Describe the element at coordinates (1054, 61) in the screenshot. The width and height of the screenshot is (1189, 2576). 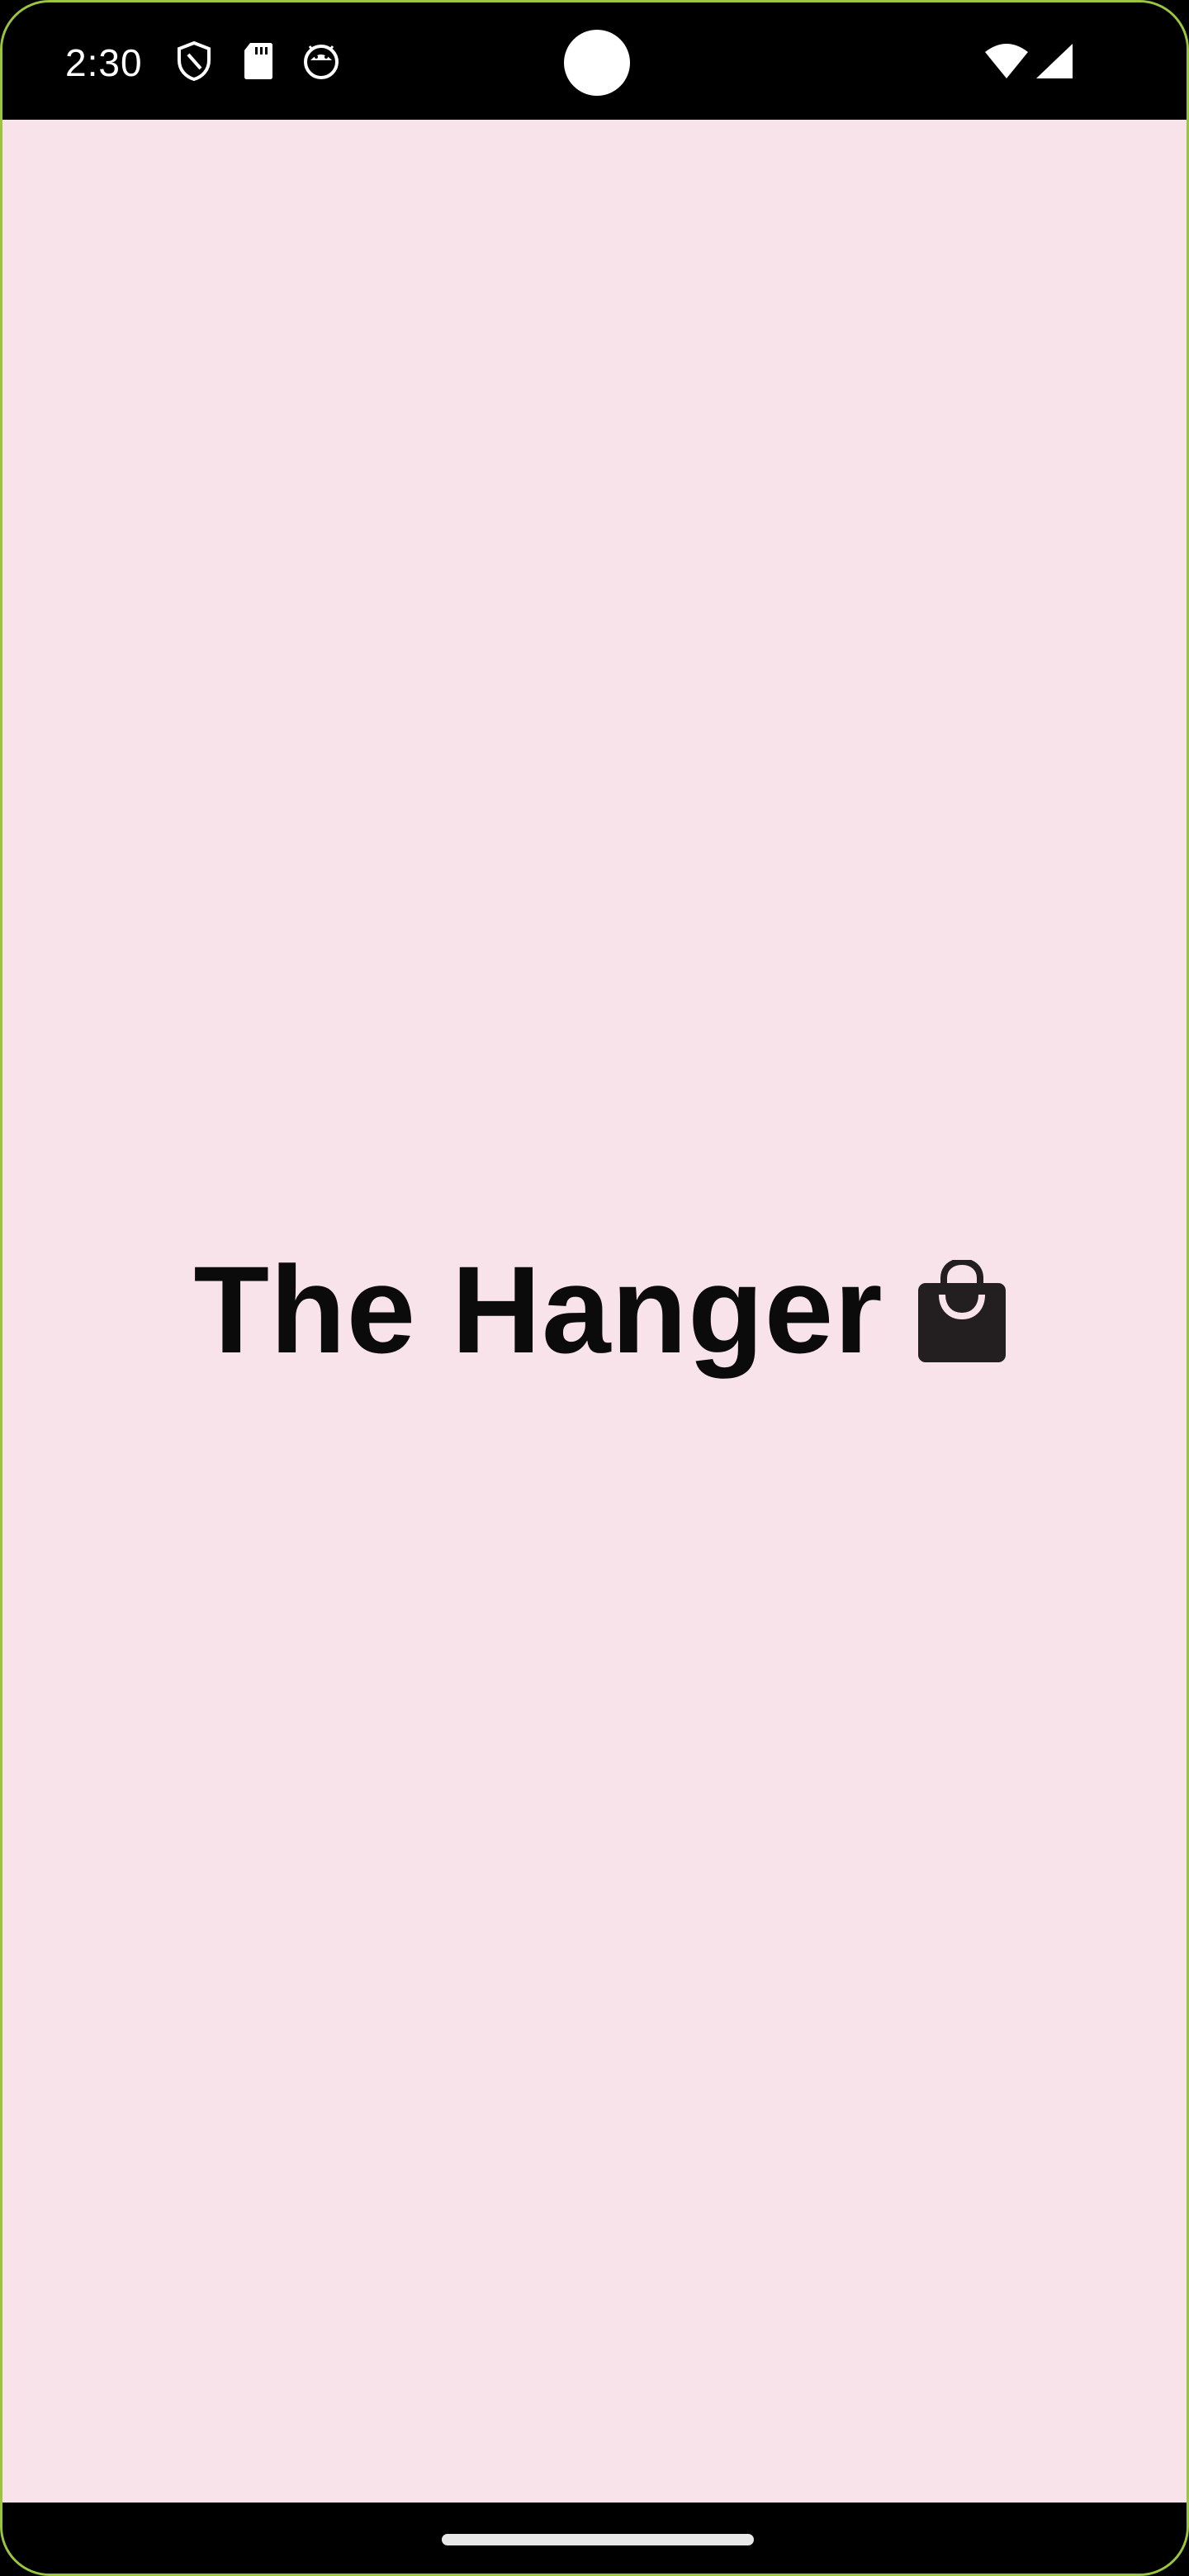
I see `cellular-signal-icon` at that location.